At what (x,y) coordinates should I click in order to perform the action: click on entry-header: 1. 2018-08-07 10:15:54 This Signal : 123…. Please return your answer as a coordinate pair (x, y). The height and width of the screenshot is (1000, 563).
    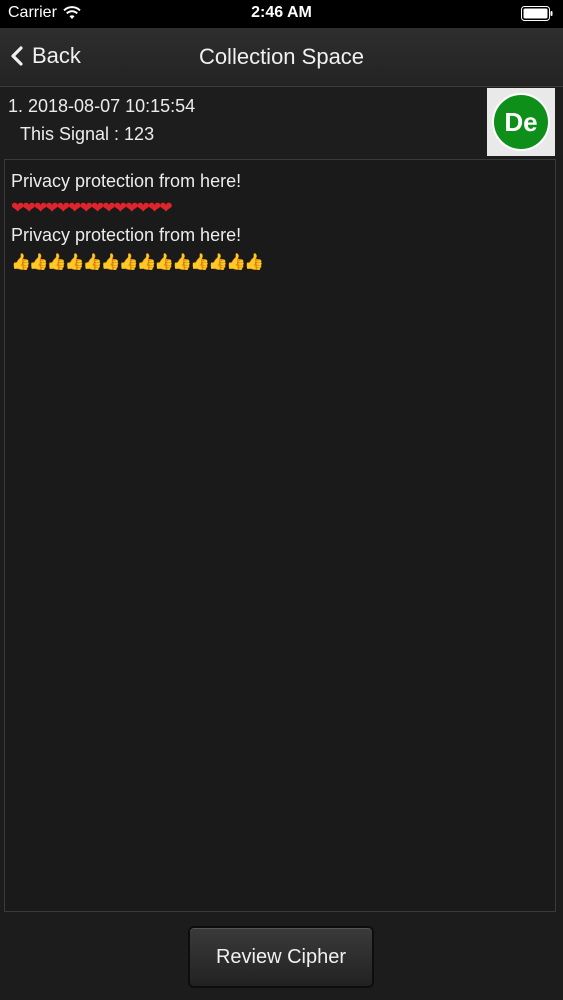
    Looking at the image, I should click on (281, 122).